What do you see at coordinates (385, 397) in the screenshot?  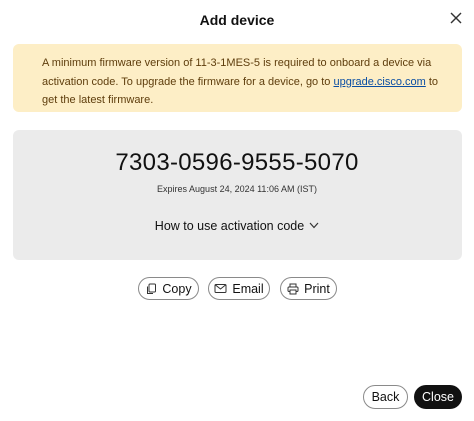 I see `back-button: Back` at bounding box center [385, 397].